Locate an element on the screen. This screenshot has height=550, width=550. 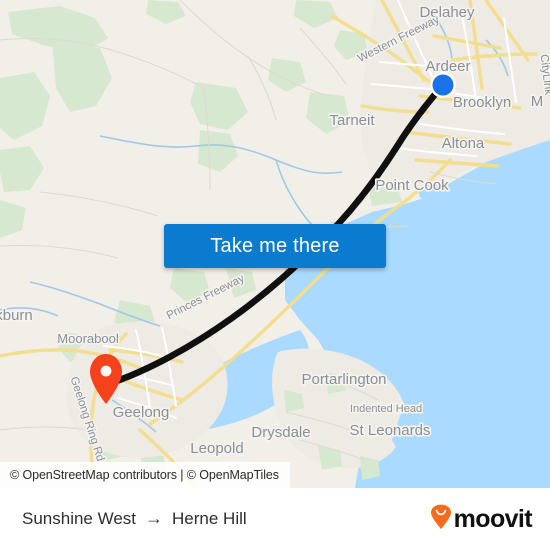
map-place-label: Indented Head is located at coordinates (386, 409).